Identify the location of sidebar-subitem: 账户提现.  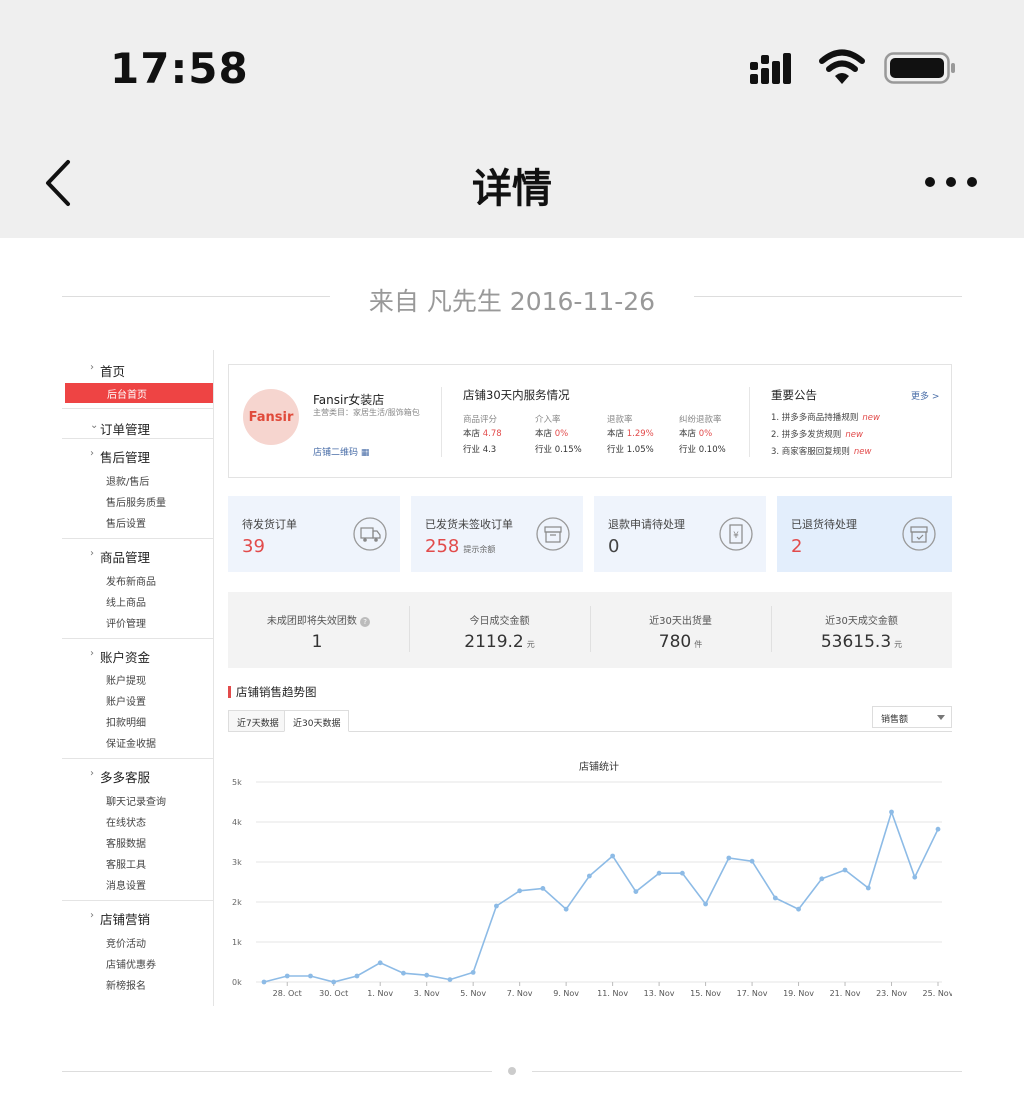
(126, 679).